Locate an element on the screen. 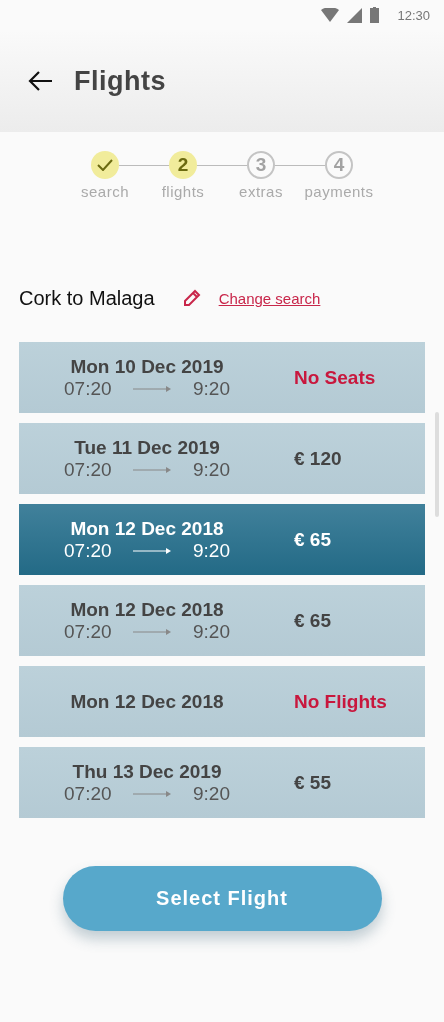 This screenshot has width=444, height=1022. pencil-icon is located at coordinates (191, 298).